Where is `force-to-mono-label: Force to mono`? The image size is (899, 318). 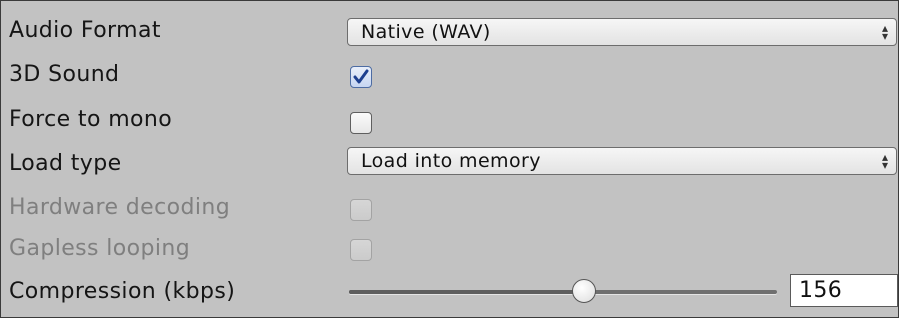
force-to-mono-label: Force to mono is located at coordinates (91, 119).